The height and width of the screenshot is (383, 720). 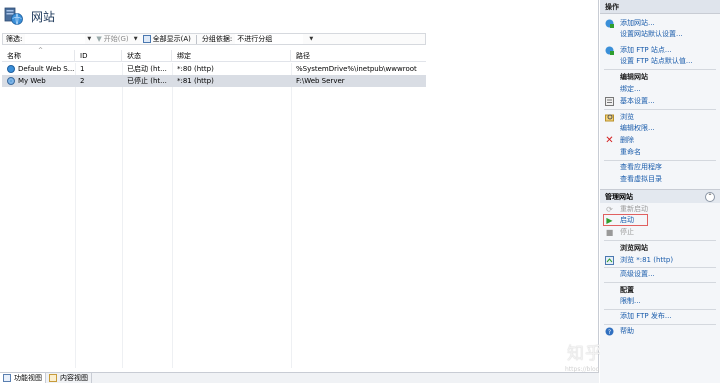 I want to click on rename-action: 重命名, so click(x=660, y=152).